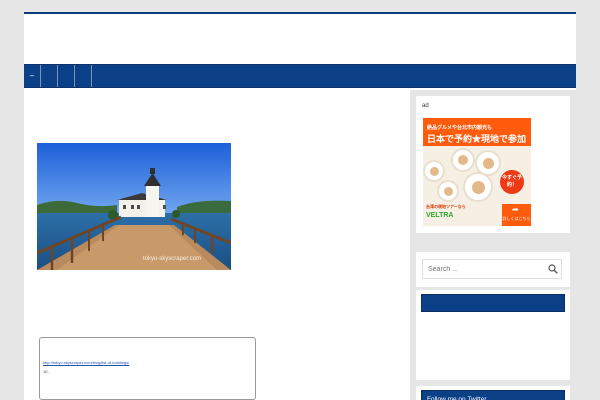 The width and height of the screenshot is (600, 400). I want to click on twitter-widget-title: Follow me on Twitter, so click(493, 395).